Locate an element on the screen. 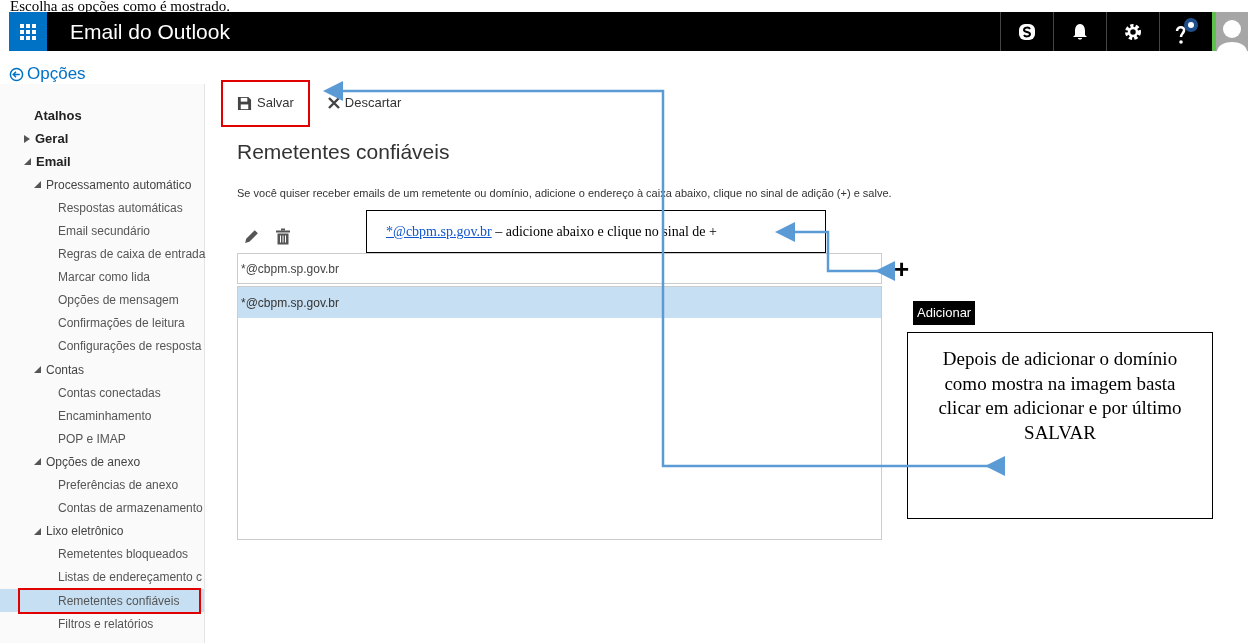  page-heading: Remetentes confiáveis is located at coordinates (344, 152).